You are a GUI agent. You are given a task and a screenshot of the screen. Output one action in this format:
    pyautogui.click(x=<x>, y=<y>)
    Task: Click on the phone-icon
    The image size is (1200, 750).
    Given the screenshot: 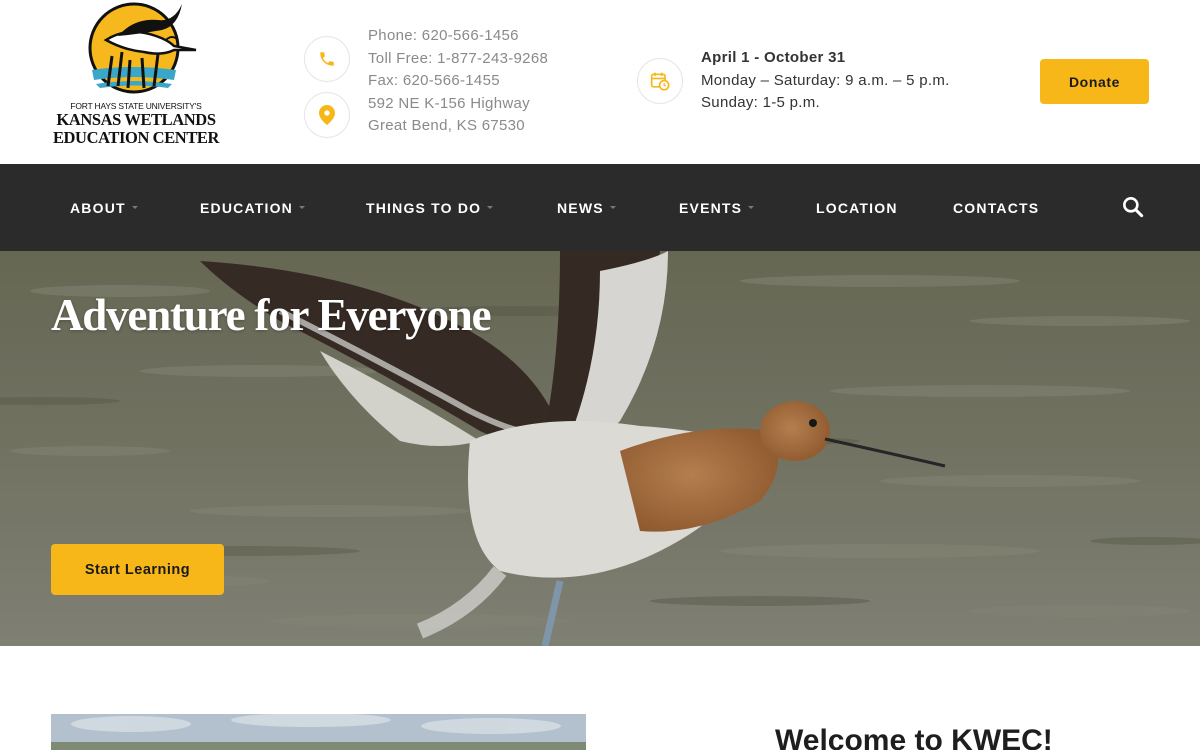 What is the action you would take?
    pyautogui.click(x=327, y=59)
    